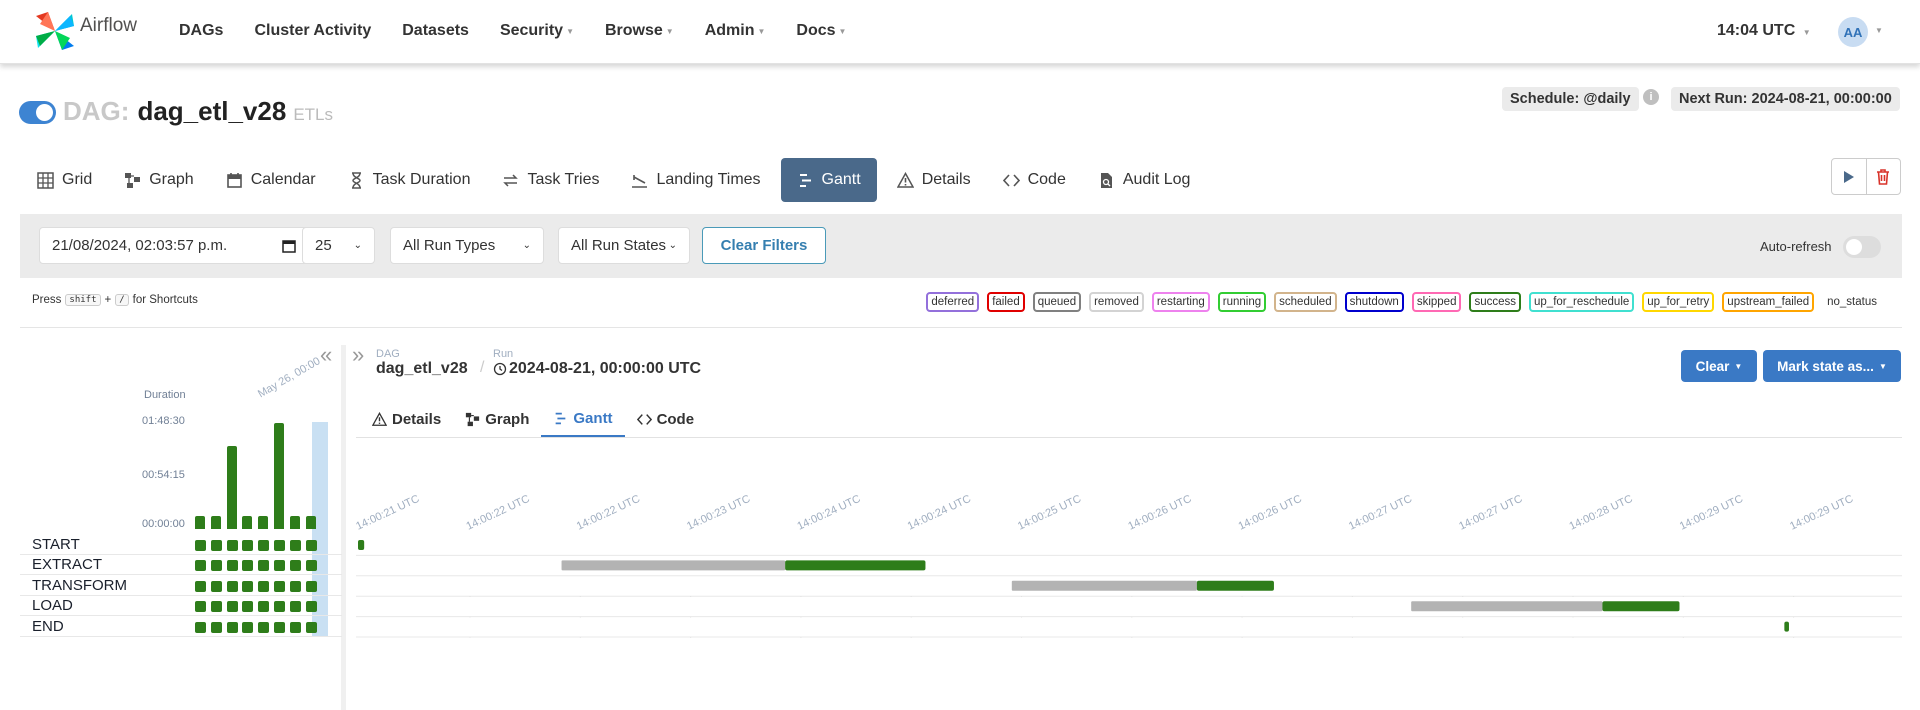 The height and width of the screenshot is (710, 1920). What do you see at coordinates (1678, 302) in the screenshot?
I see `legend-up-for-retry: up_for_retry` at bounding box center [1678, 302].